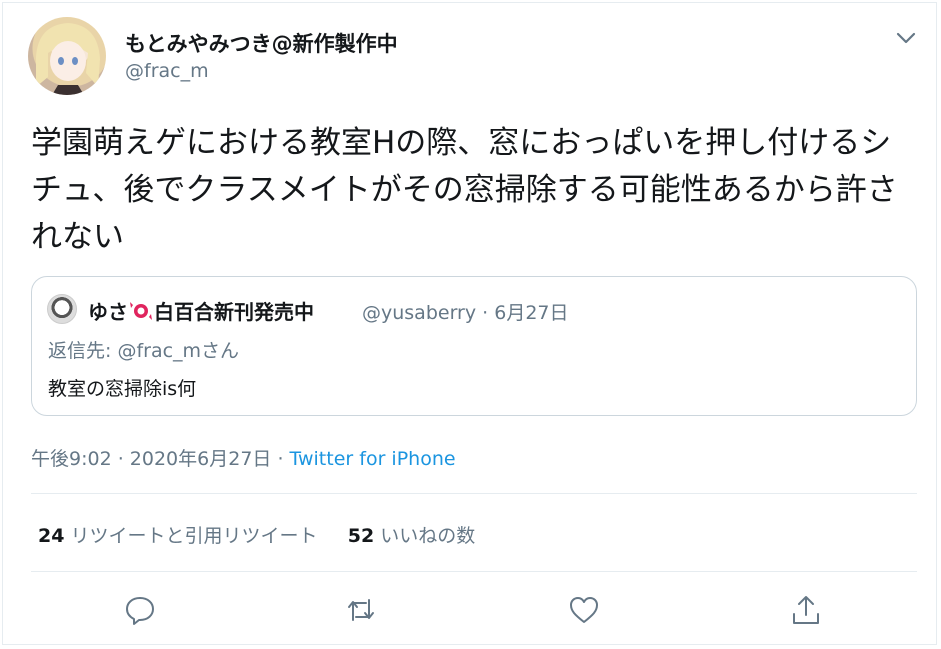 This screenshot has height=649, width=941. What do you see at coordinates (361, 610) in the screenshot?
I see `retweet-icon` at bounding box center [361, 610].